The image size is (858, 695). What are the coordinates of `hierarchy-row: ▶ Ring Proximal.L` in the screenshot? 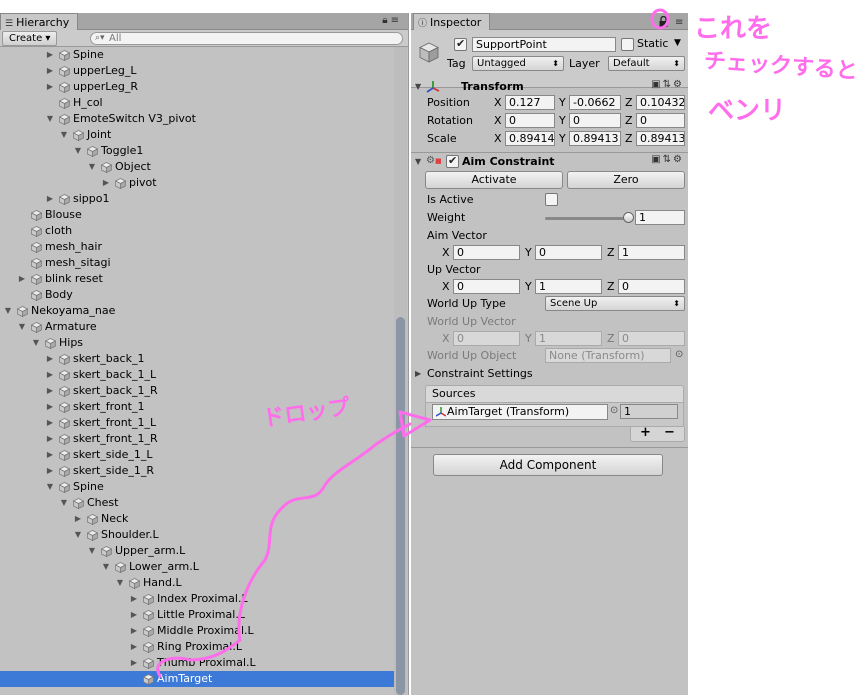 It's located at (197, 647).